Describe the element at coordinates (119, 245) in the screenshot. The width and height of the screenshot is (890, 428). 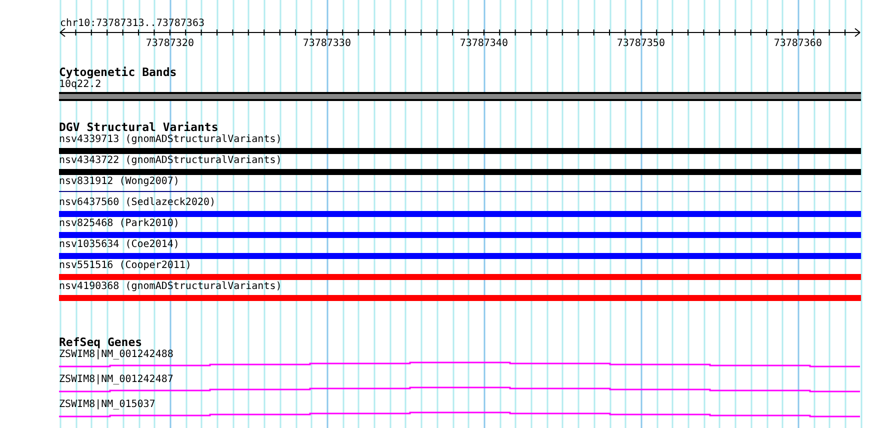
I see `variant-label: nsv1035634 (Coe2014)` at that location.